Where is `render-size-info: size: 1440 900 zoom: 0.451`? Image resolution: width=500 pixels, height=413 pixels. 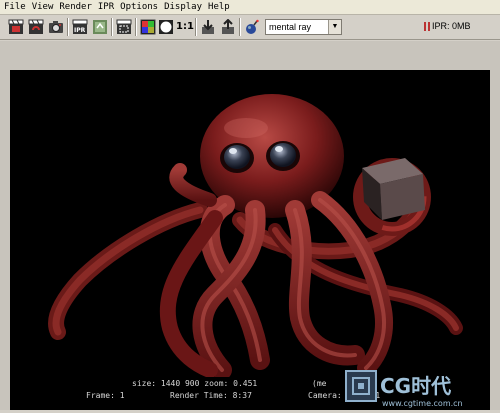 render-size-info: size: 1440 900 zoom: 0.451 is located at coordinates (195, 383).